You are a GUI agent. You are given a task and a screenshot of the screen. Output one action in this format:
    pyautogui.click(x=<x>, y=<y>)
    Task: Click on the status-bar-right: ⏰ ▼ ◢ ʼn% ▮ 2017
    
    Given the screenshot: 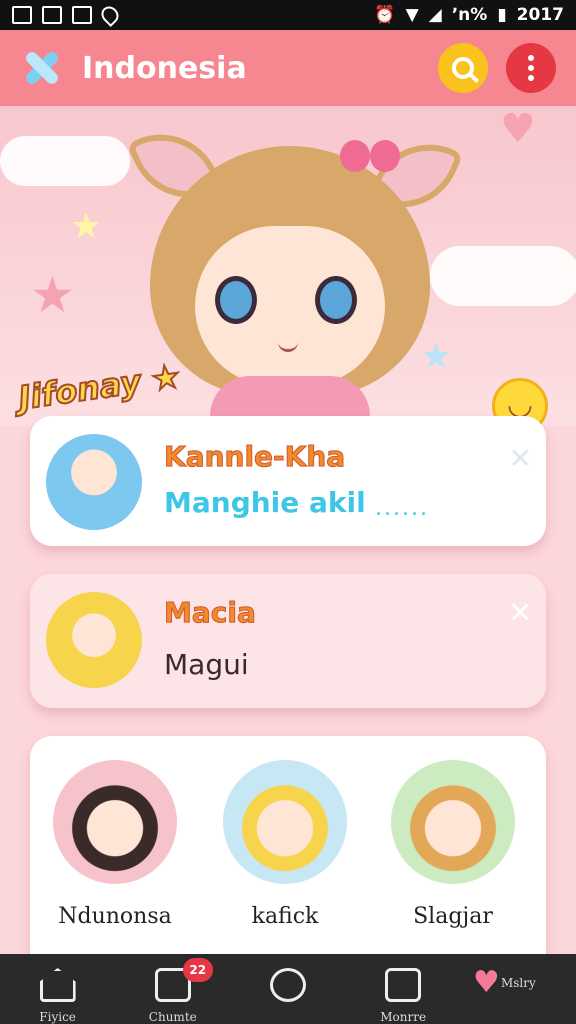 What is the action you would take?
    pyautogui.click(x=469, y=15)
    